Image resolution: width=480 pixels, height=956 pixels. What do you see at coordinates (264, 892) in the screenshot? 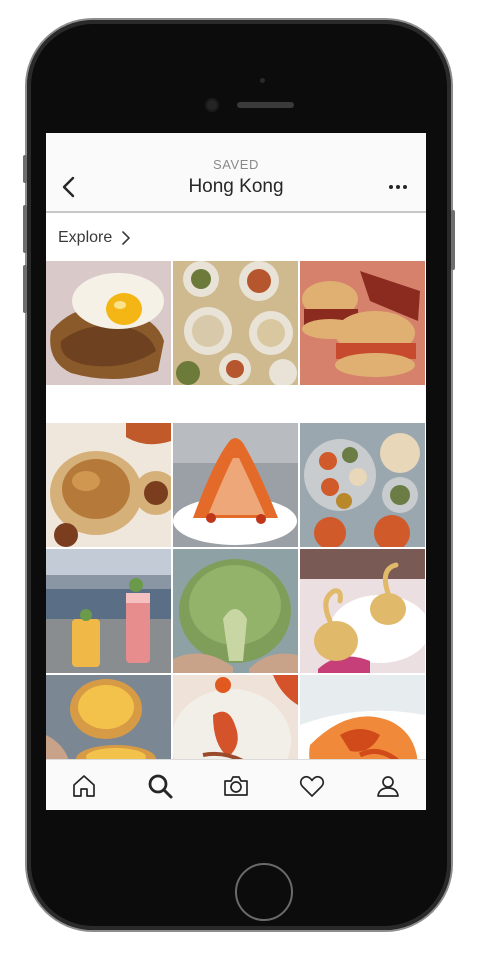
I see `home-button` at bounding box center [264, 892].